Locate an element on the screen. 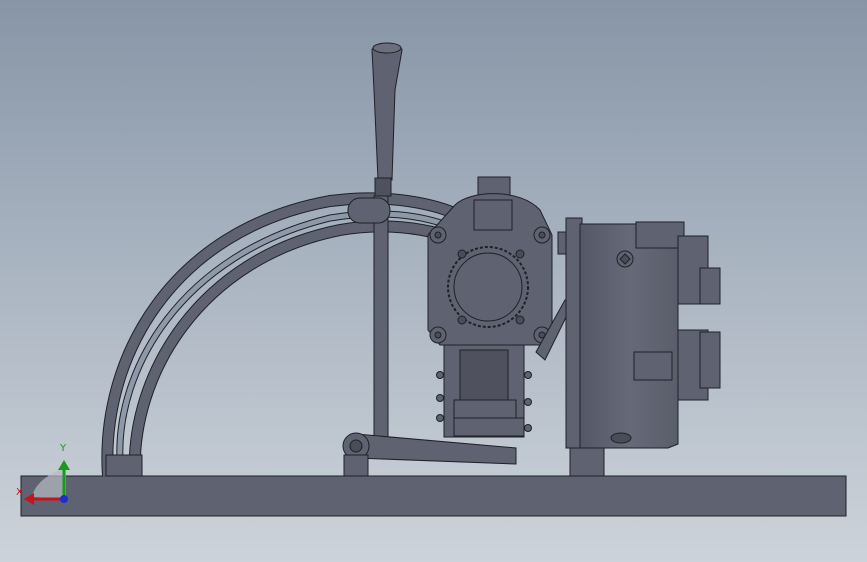 The image size is (867, 562). y-axis-label: Y is located at coordinates (63, 448).